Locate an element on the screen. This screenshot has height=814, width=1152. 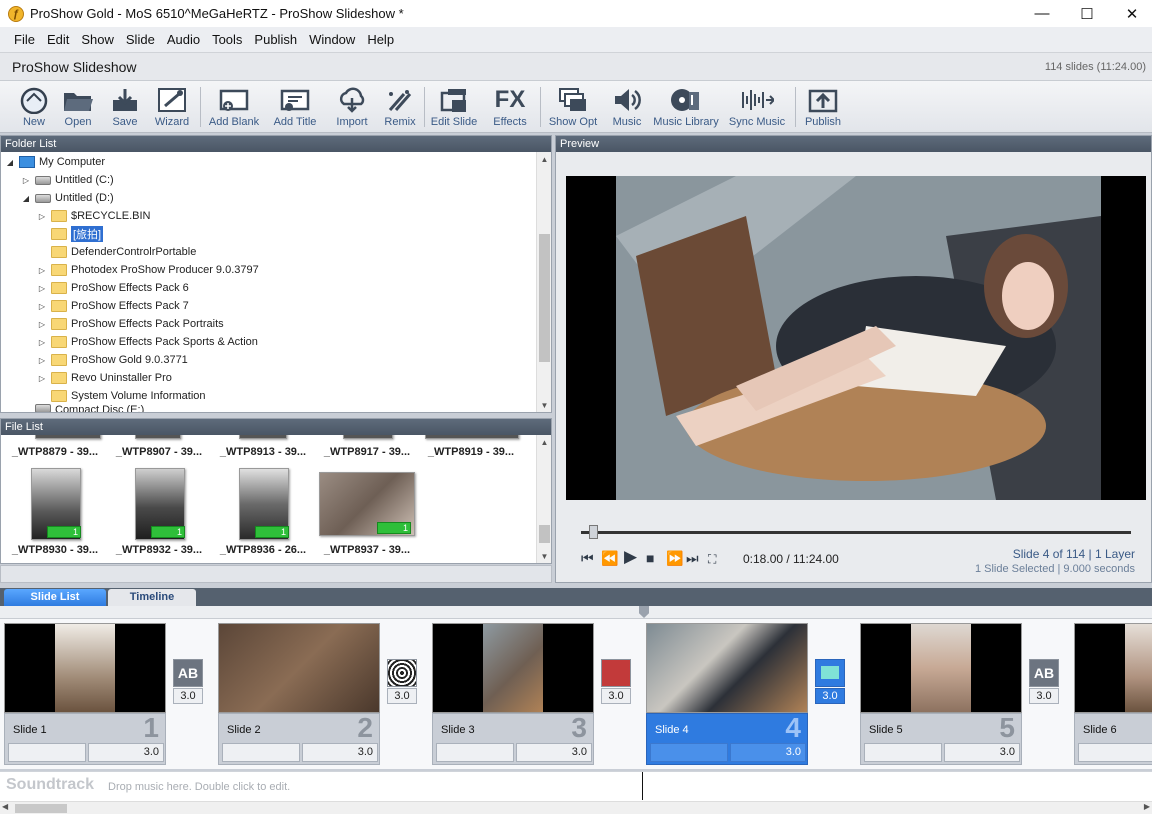
maximize-button: ☐ is located at coordinates (1087, 13).